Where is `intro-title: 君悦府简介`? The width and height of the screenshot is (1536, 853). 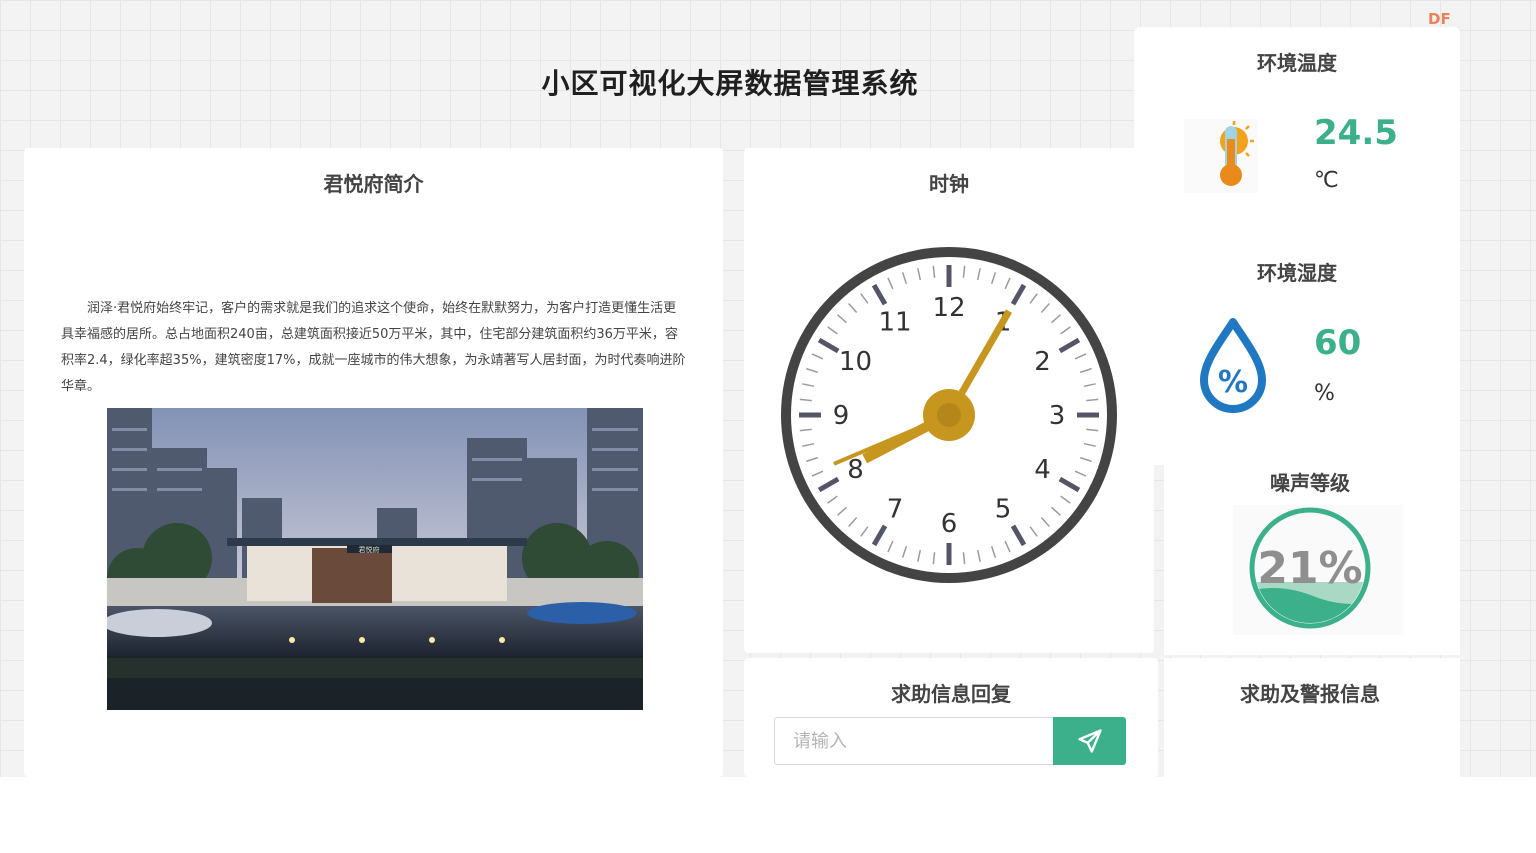
intro-title: 君悦府简介 is located at coordinates (373, 184).